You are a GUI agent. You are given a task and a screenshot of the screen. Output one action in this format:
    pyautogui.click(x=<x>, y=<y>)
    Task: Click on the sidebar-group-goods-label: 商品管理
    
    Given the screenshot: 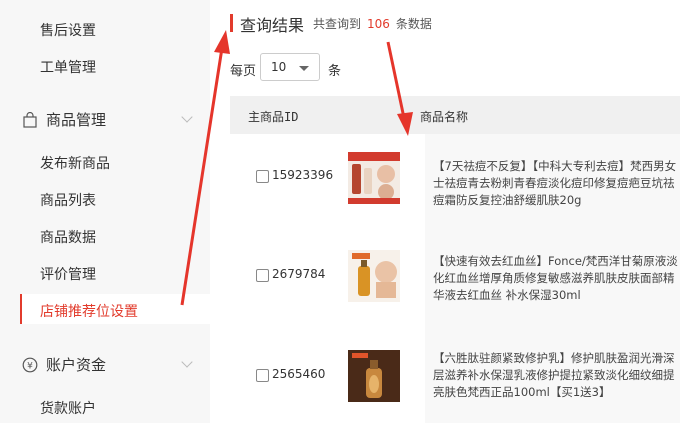 What is the action you would take?
    pyautogui.click(x=76, y=120)
    